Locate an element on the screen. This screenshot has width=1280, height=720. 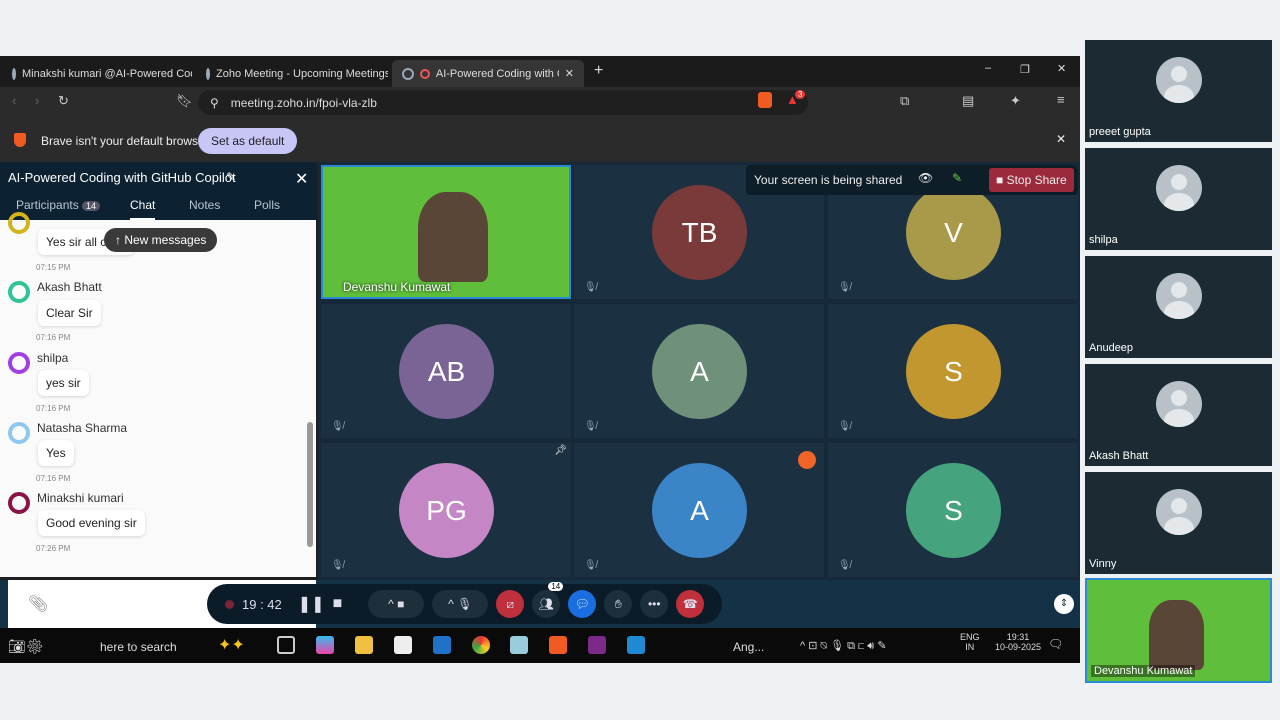
close-infobar-button: ✕ is located at coordinates (1061, 139).